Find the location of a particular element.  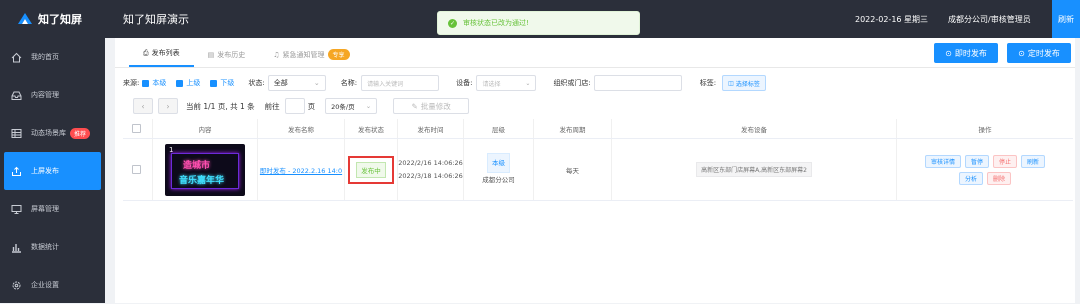

tab-publish-history: ▤ 发布历史 is located at coordinates (227, 58).